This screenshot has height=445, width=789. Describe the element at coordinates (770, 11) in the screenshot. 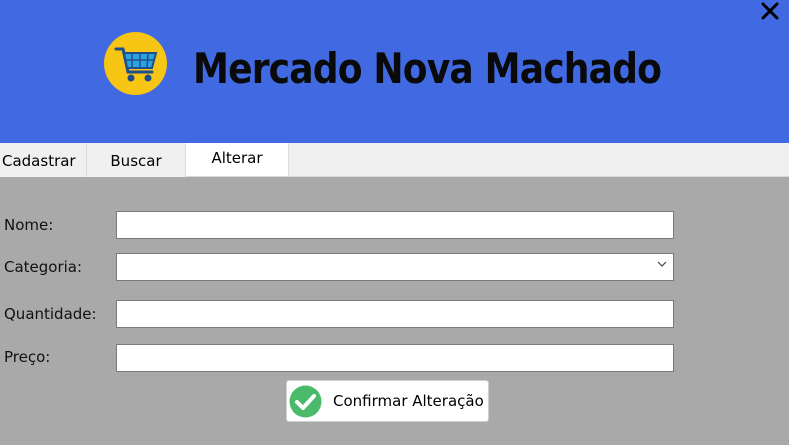

I see `close-icon` at that location.